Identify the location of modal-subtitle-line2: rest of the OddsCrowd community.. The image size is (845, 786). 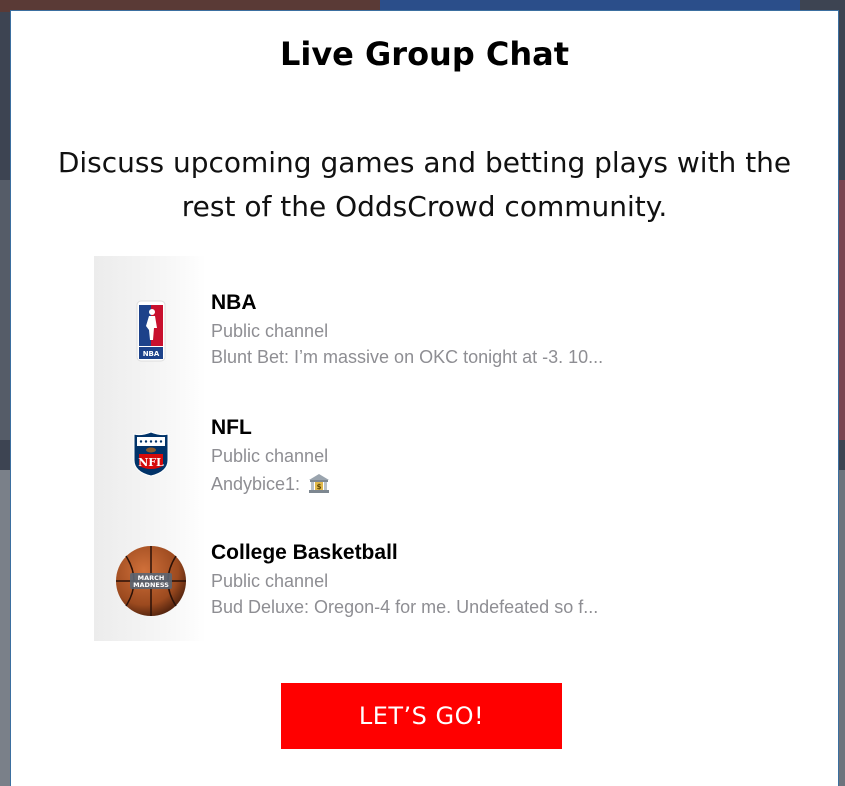
(424, 206).